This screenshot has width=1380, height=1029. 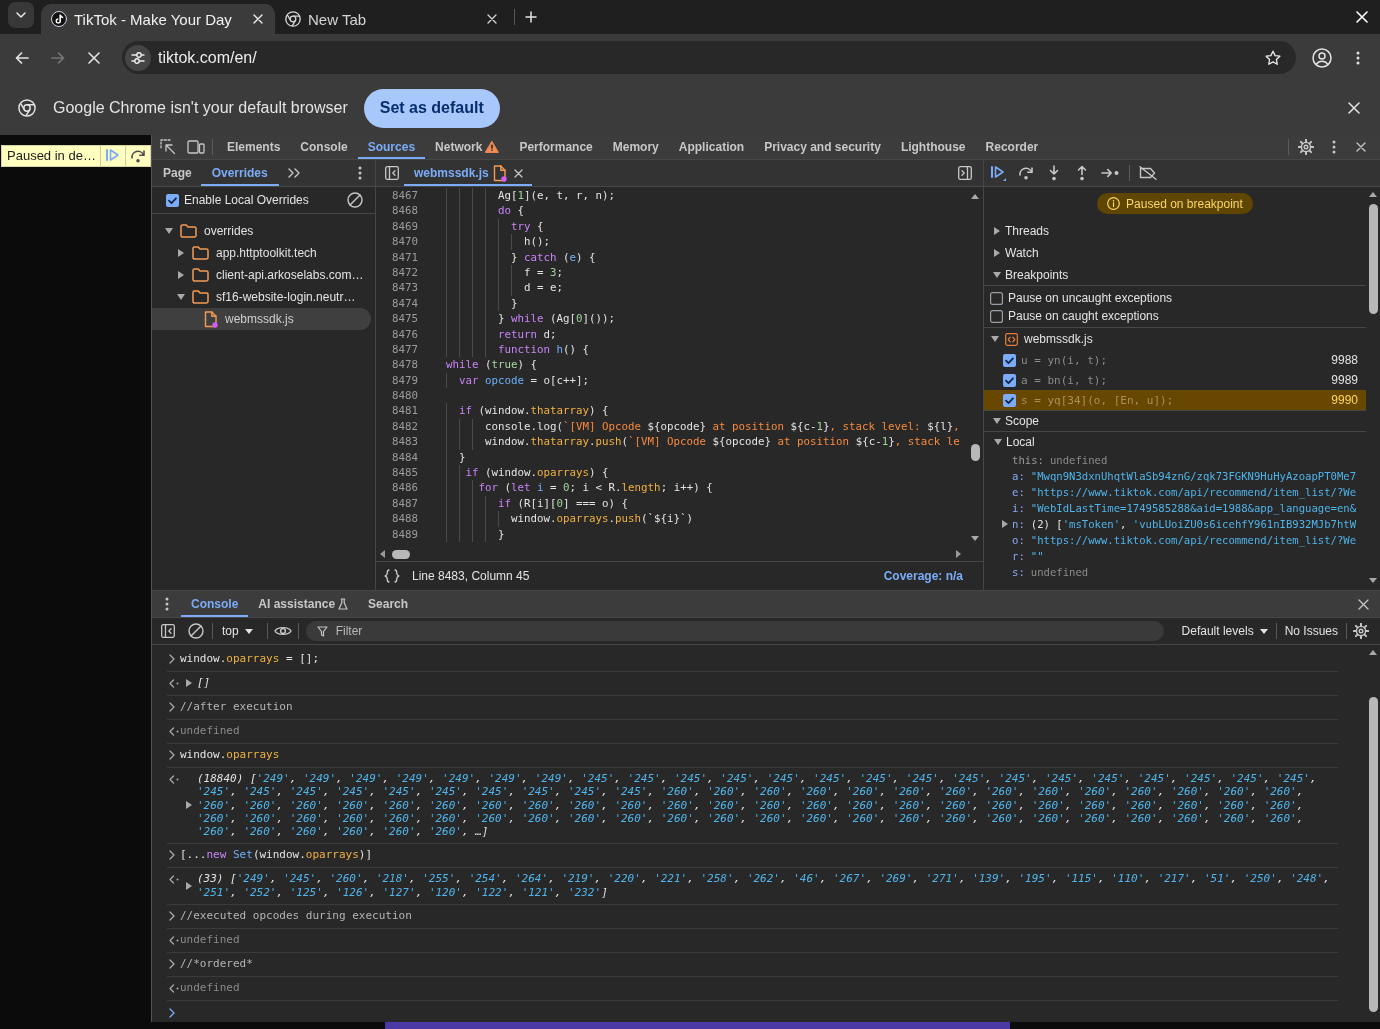 I want to click on set-default-button: Set as default, so click(x=431, y=108).